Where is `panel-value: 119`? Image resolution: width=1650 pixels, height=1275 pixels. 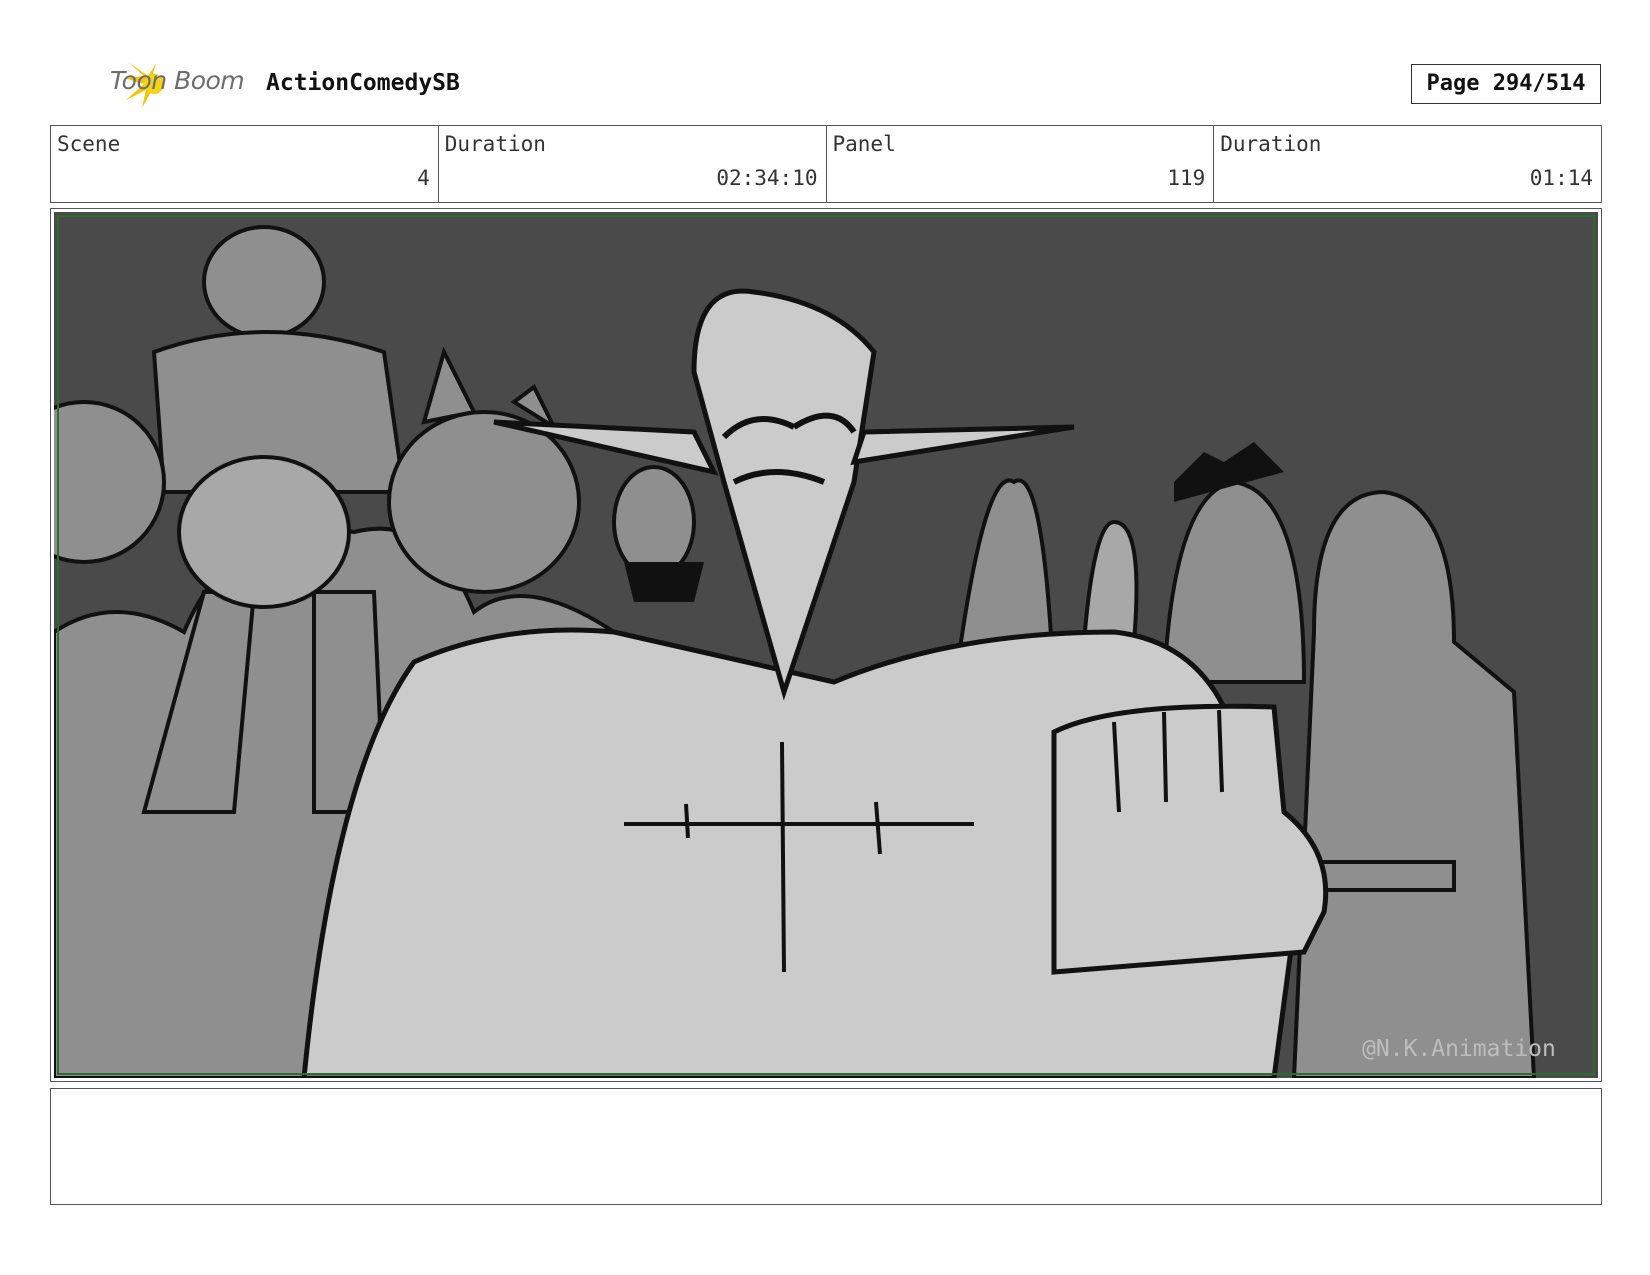 panel-value: 119 is located at coordinates (1186, 178).